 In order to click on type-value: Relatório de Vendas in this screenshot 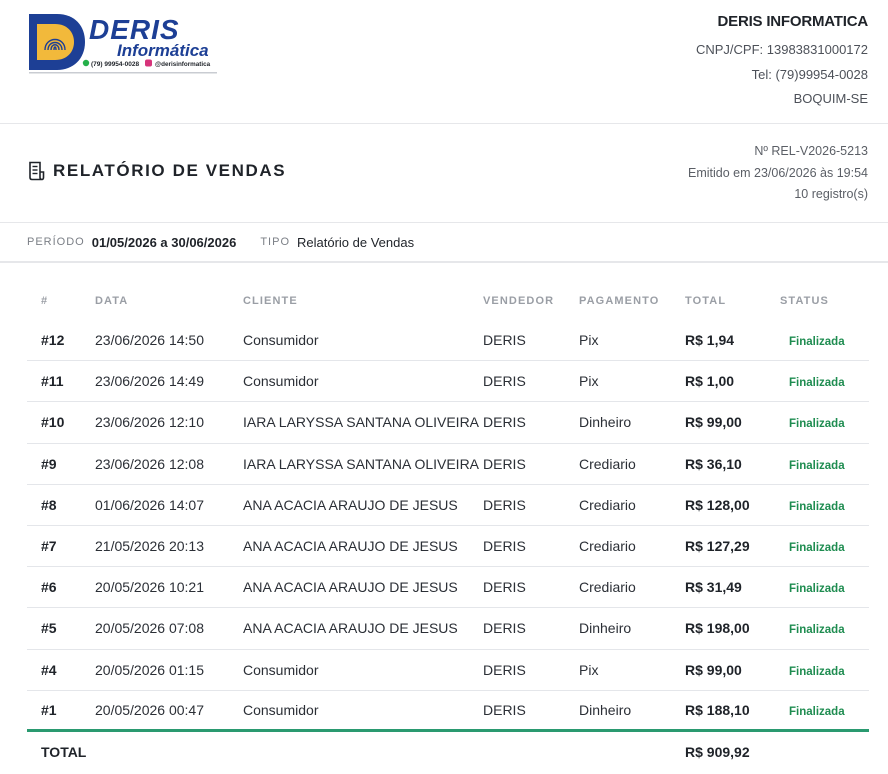, I will do `click(356, 242)`.